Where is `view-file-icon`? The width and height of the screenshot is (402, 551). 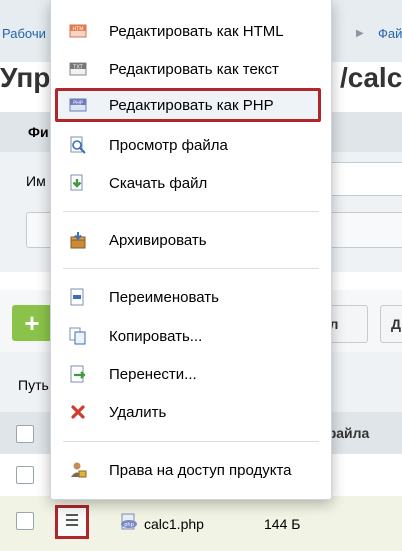
view-file-icon is located at coordinates (78, 145).